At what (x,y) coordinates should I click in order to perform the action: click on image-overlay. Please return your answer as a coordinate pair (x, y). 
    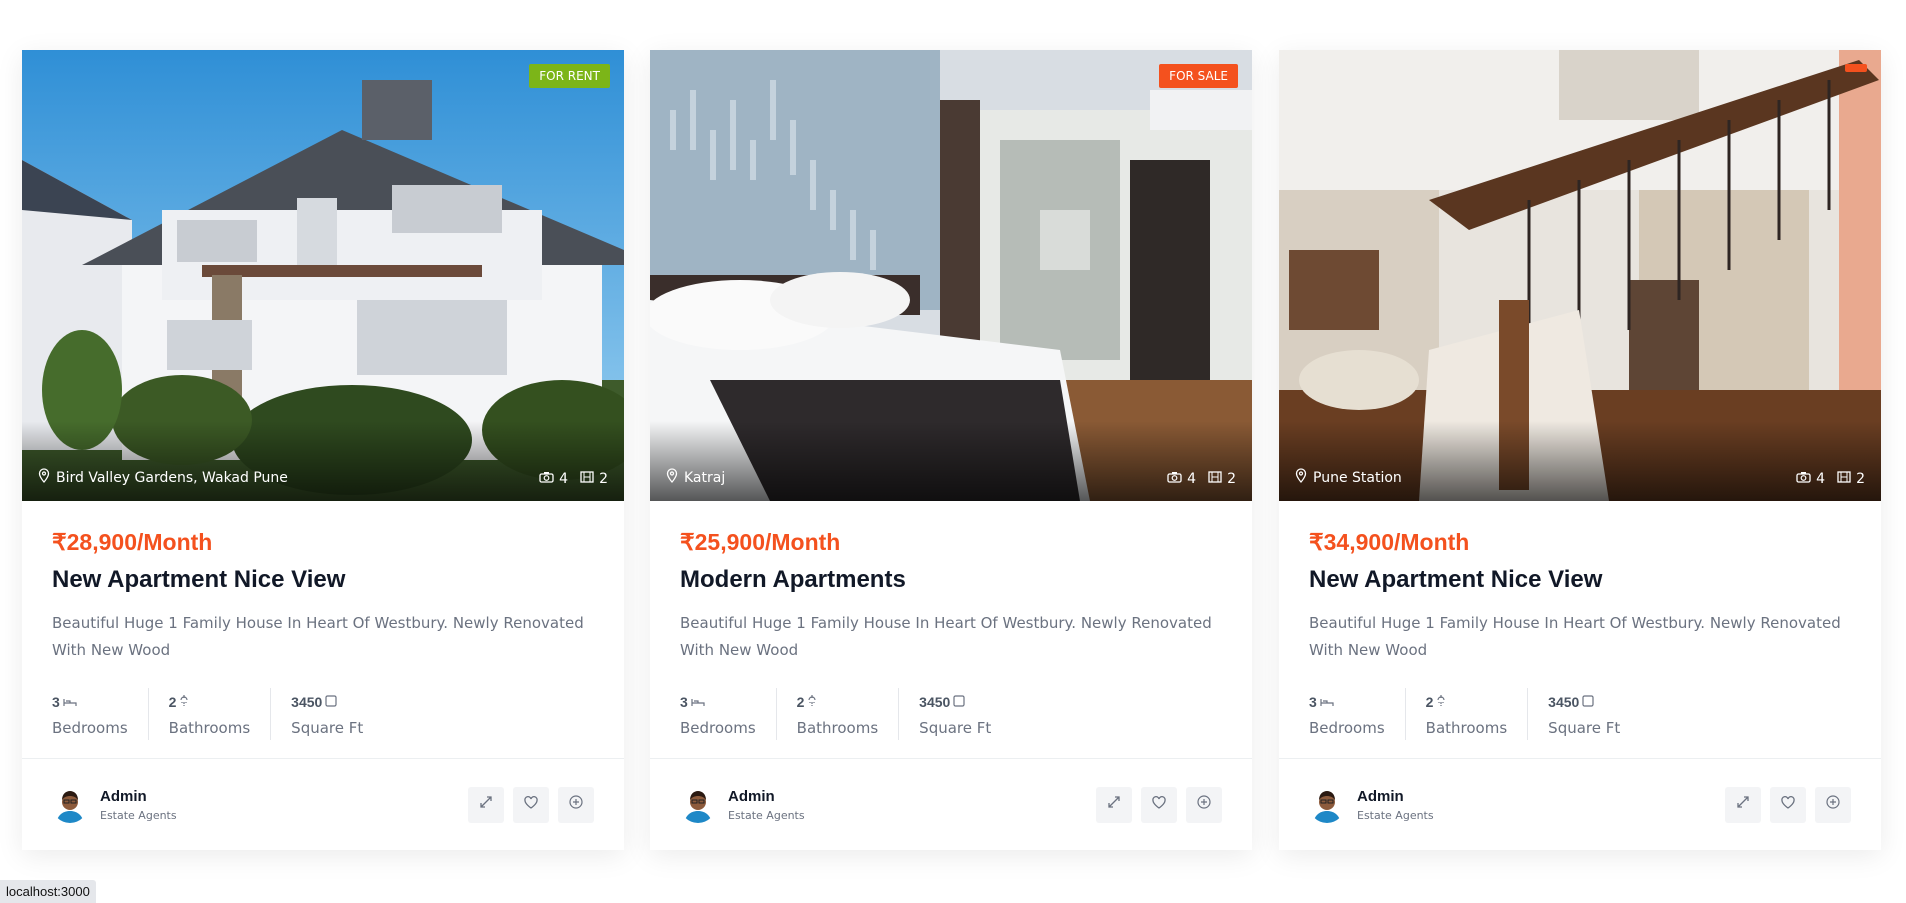
    Looking at the image, I should click on (951, 461).